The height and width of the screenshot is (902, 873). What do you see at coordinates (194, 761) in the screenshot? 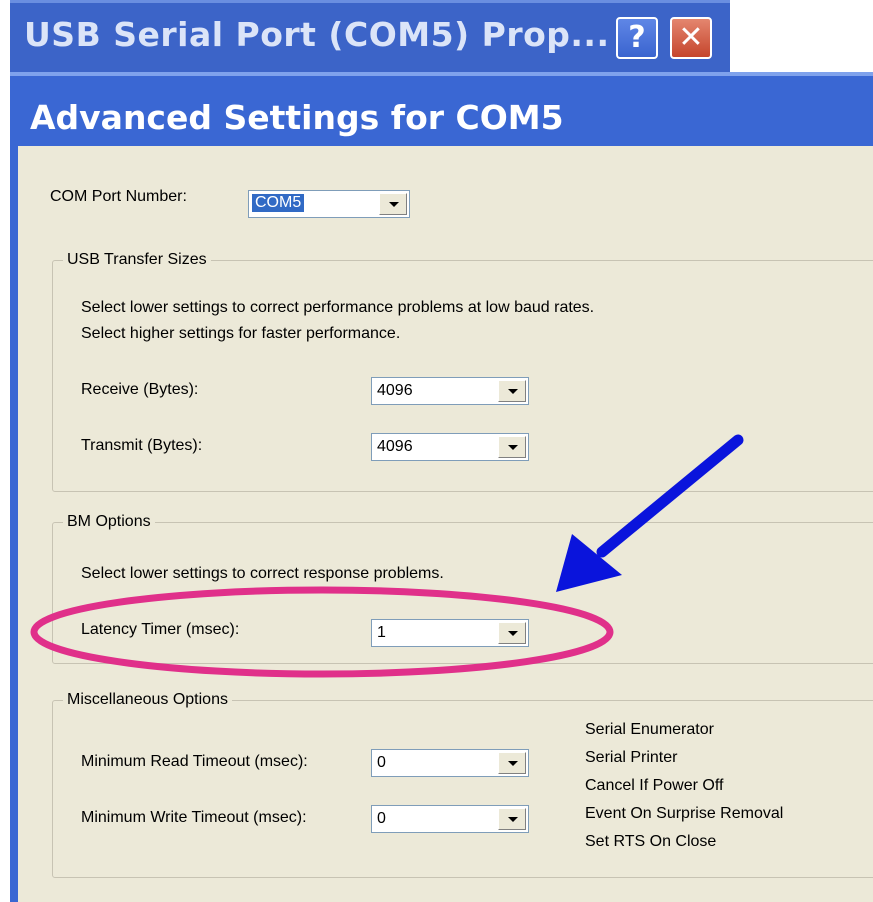
I see `min-read-timeout-label: Minimum Read Timeout (msec):` at bounding box center [194, 761].